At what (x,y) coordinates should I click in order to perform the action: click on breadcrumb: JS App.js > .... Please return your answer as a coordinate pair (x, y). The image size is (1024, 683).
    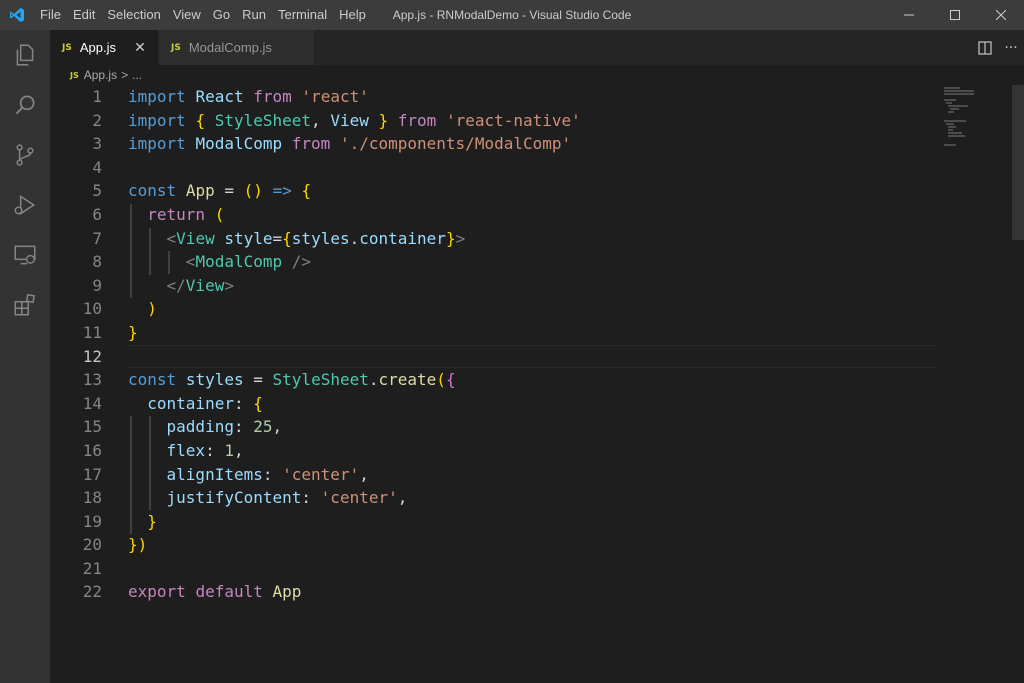
    Looking at the image, I should click on (537, 75).